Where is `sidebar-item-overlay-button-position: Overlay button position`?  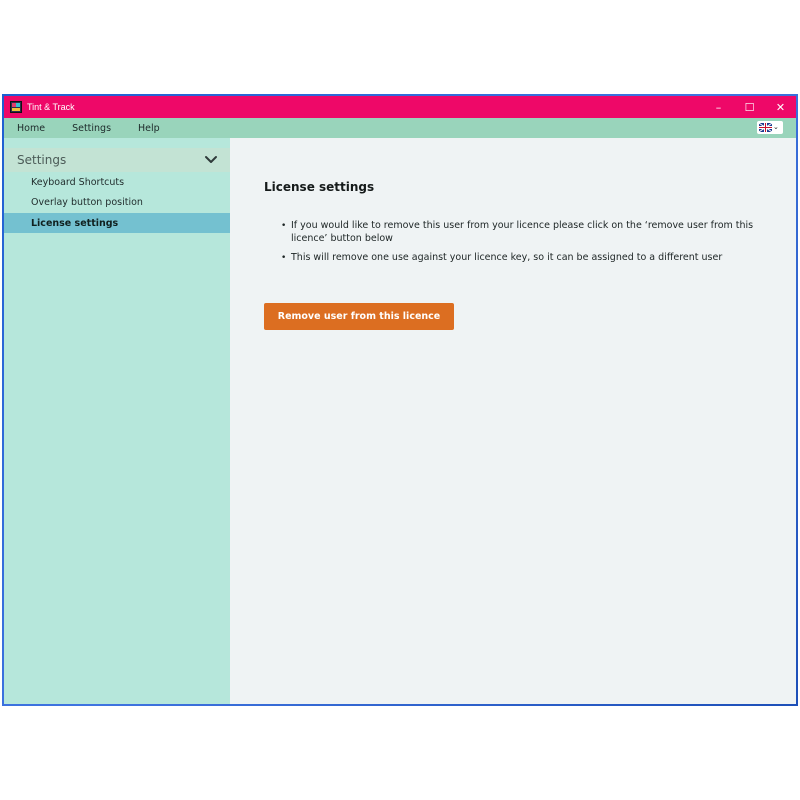 sidebar-item-overlay-button-position: Overlay button position is located at coordinates (117, 202).